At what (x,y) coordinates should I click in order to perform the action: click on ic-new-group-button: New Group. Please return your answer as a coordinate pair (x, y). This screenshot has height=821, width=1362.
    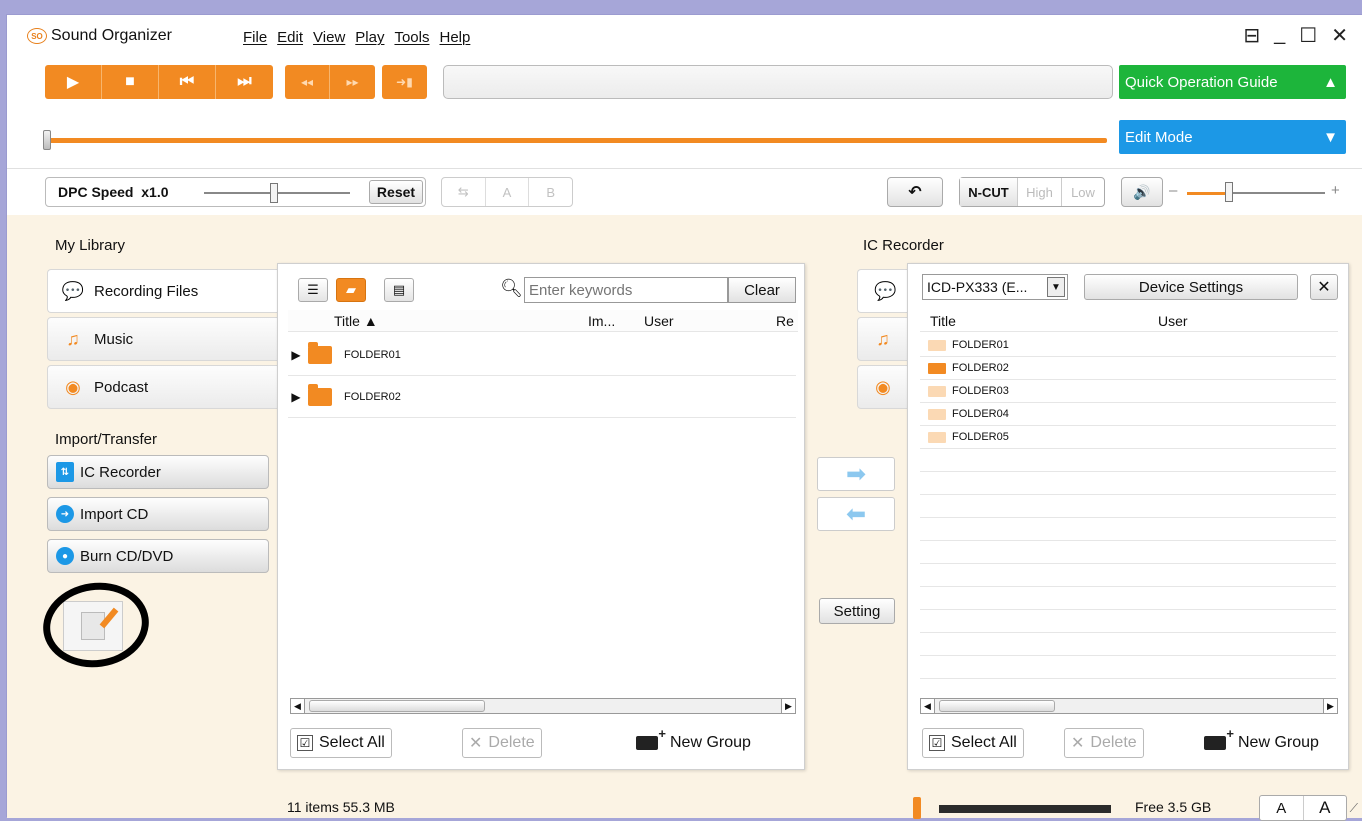
    Looking at the image, I should click on (1261, 742).